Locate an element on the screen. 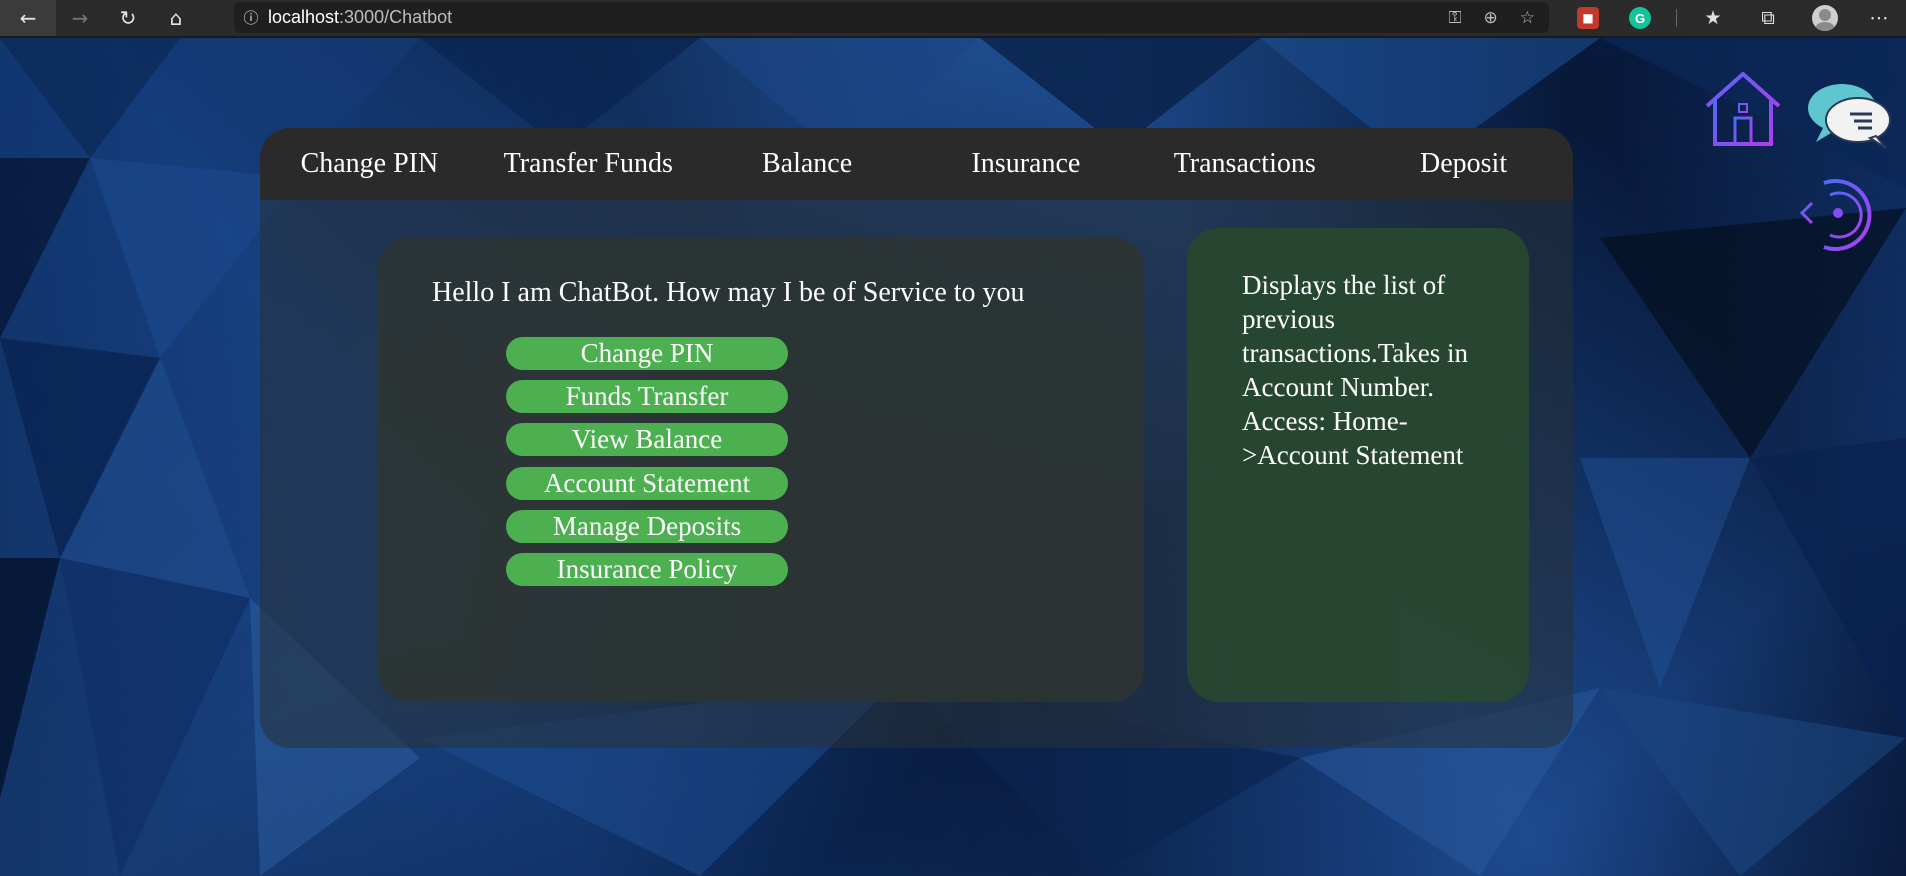 Image resolution: width=1906 pixels, height=876 pixels. home-icon is located at coordinates (1743, 110).